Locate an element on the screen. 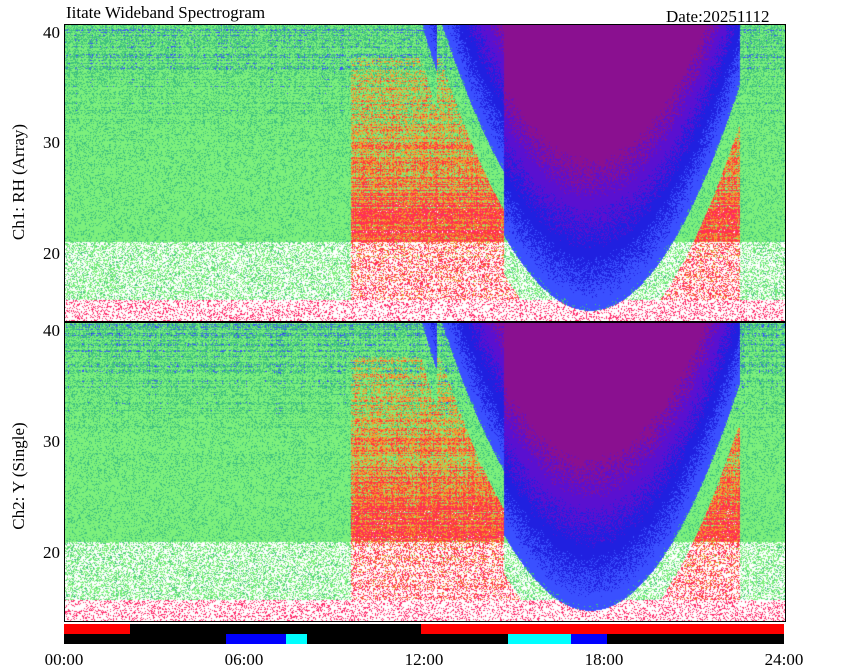  xtick-0600: 06:00 is located at coordinates (244, 659).